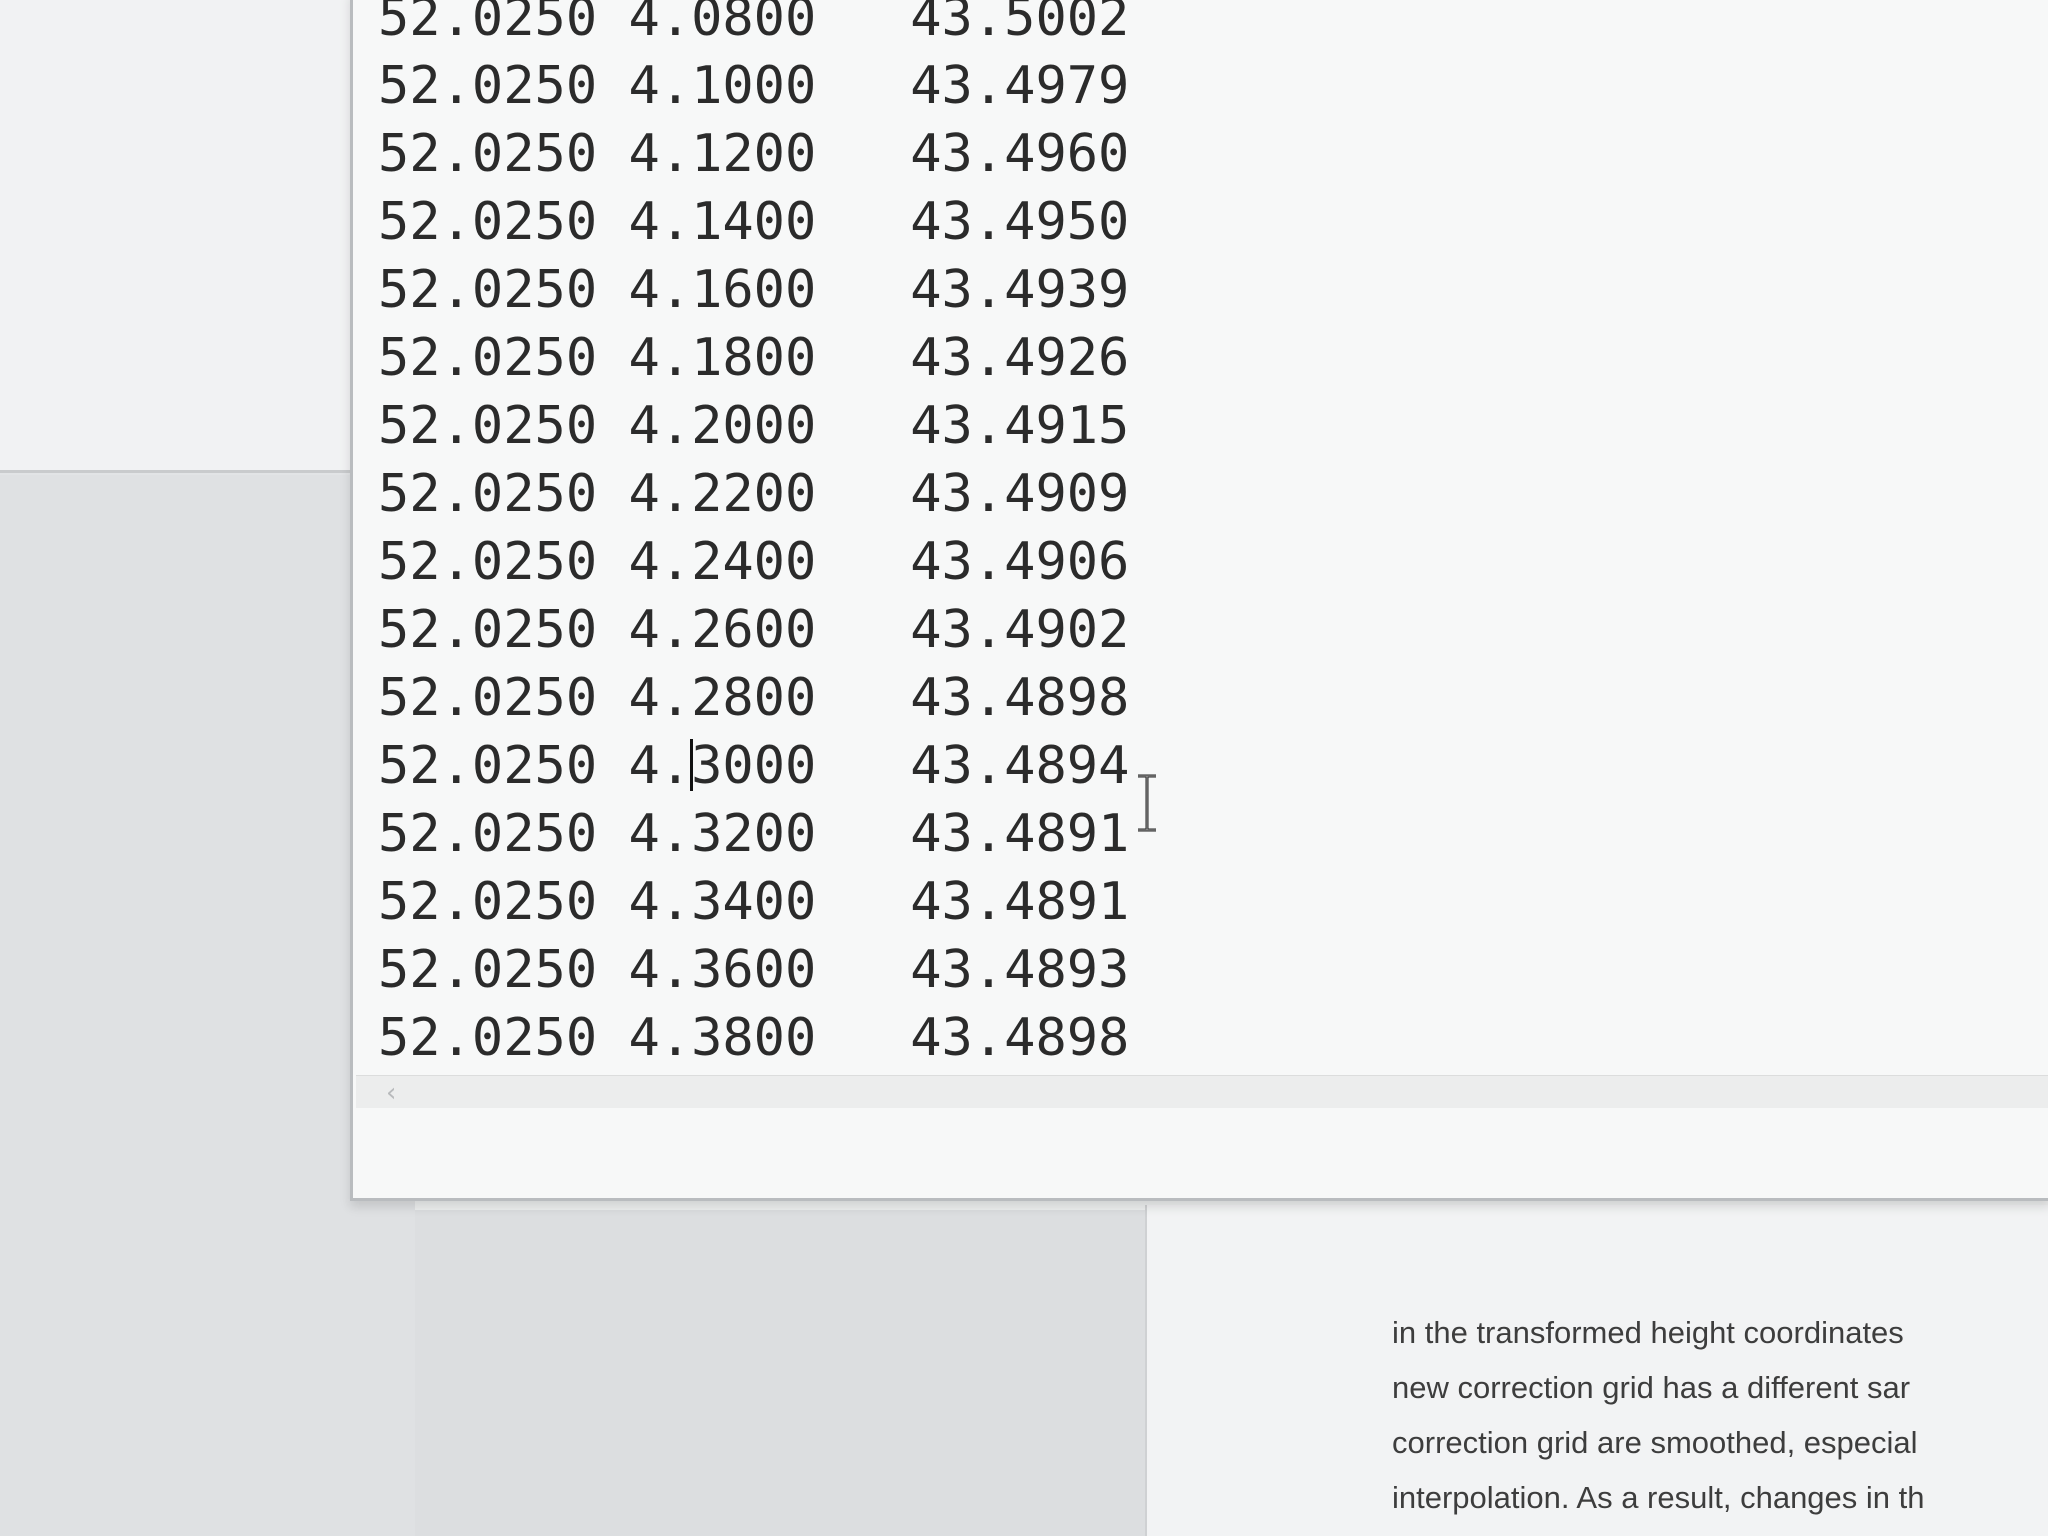  I want to click on desktop-background-lower, so click(780, 1373).